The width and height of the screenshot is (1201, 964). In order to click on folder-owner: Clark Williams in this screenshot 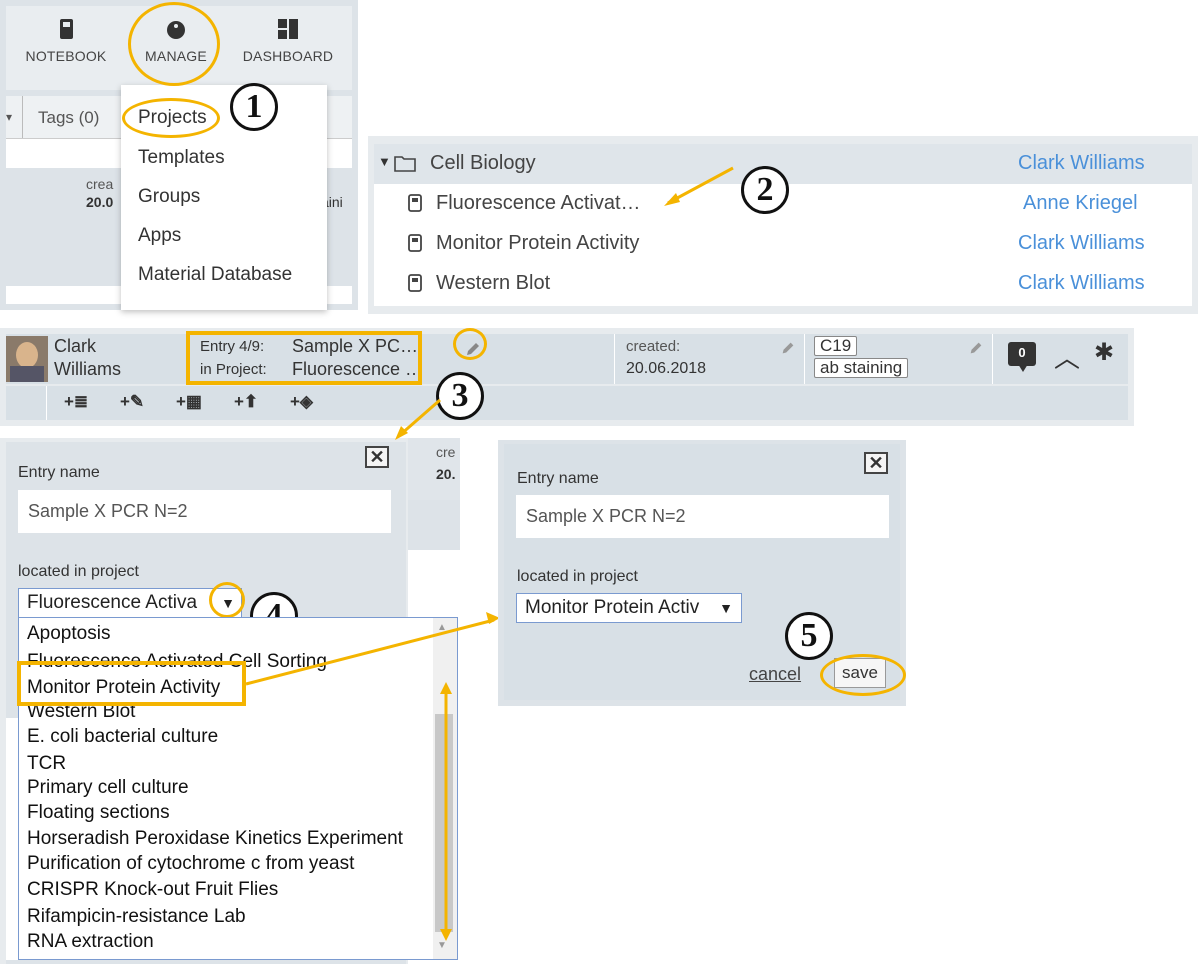, I will do `click(1081, 163)`.